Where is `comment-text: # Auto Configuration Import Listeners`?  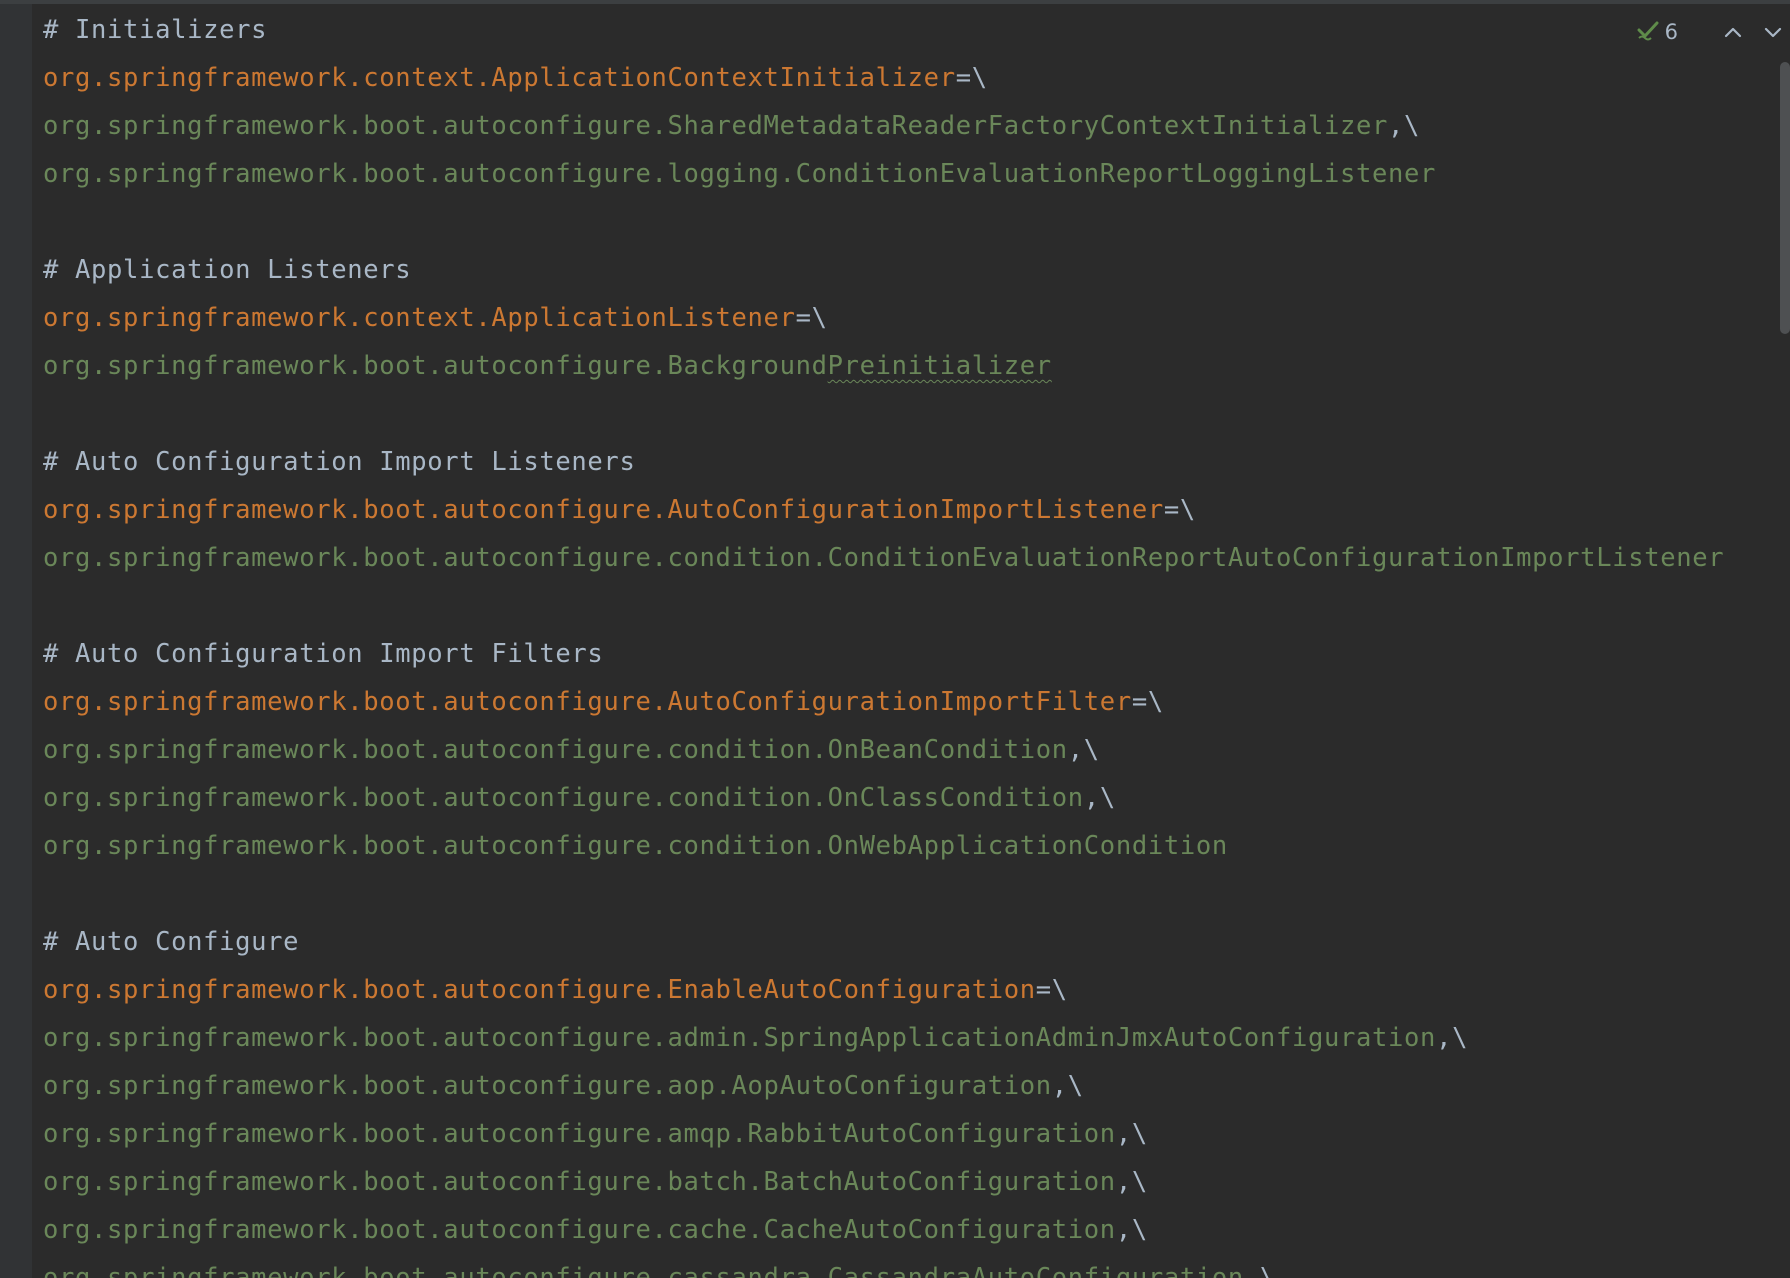
comment-text: # Auto Configuration Import Listeners is located at coordinates (339, 462).